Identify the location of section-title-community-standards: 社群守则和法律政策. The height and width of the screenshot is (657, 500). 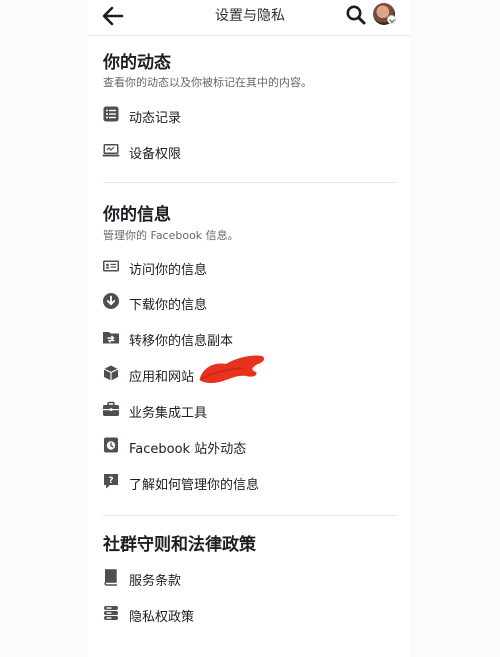
(179, 545).